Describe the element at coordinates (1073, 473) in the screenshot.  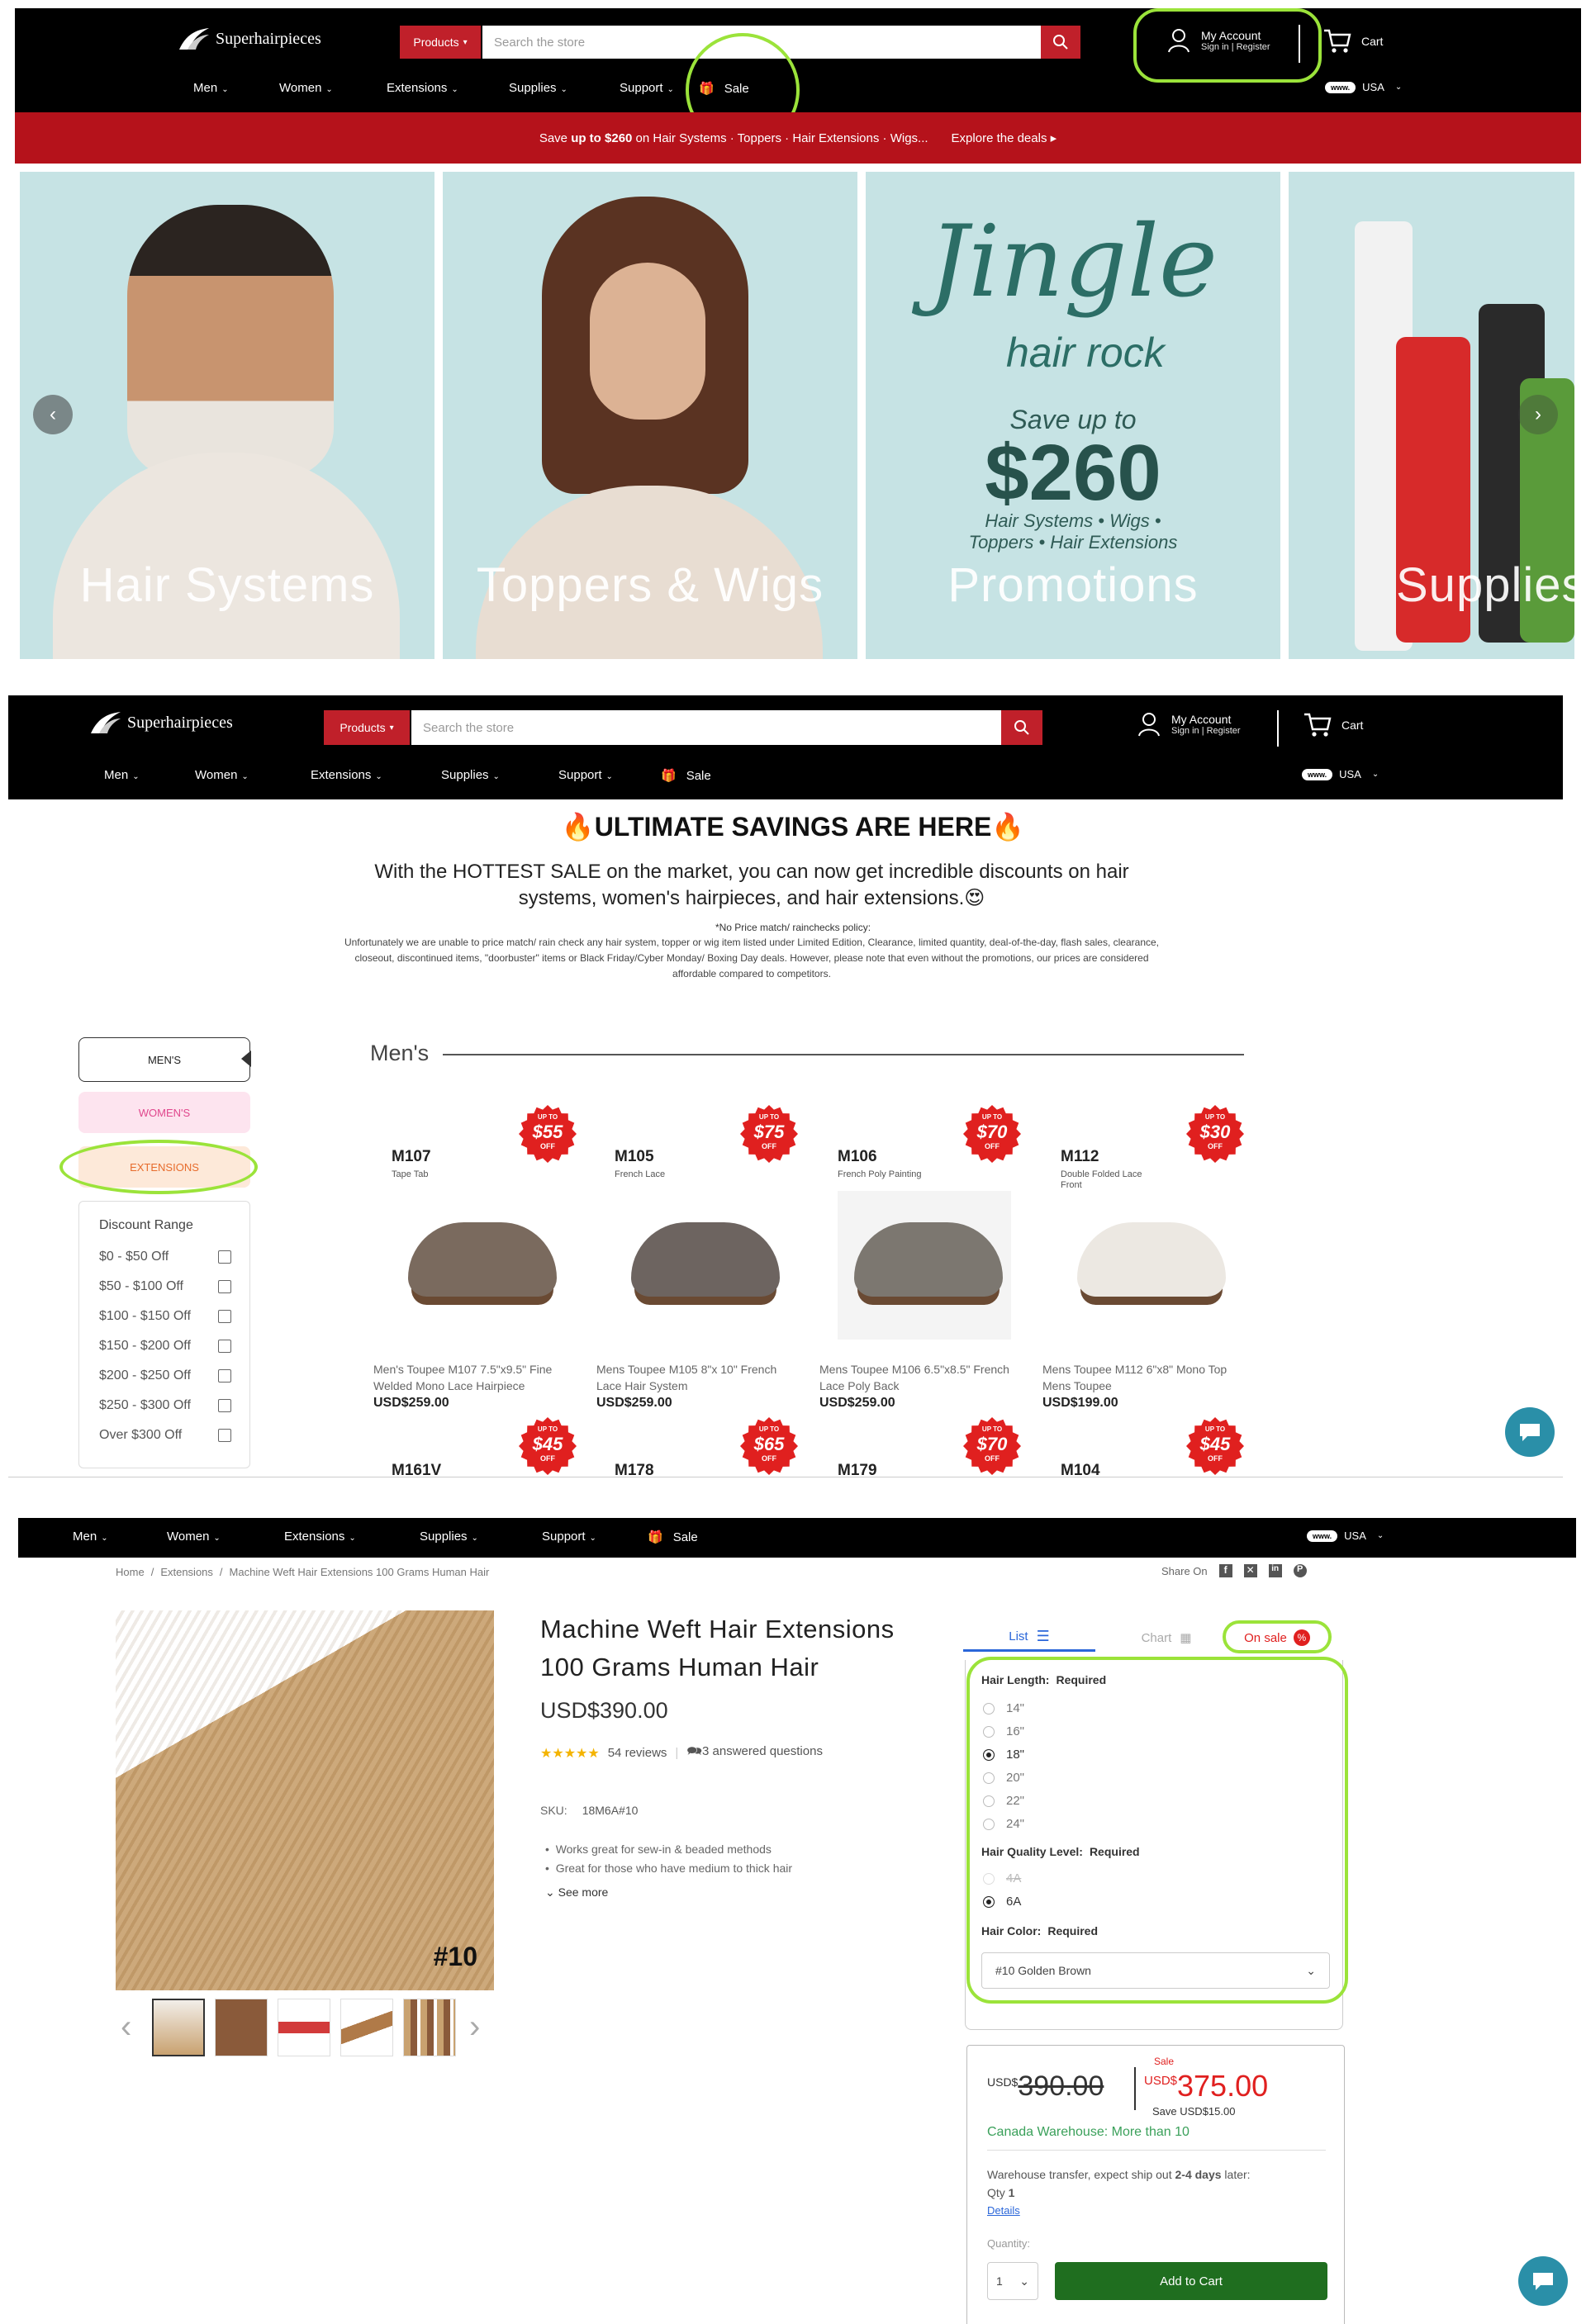
I see `save-amount: $260` at that location.